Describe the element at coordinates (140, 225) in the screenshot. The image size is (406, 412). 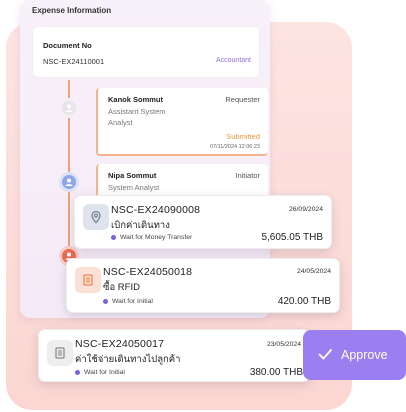
I see `expense-description: เบิกค่าเดินทาง` at that location.